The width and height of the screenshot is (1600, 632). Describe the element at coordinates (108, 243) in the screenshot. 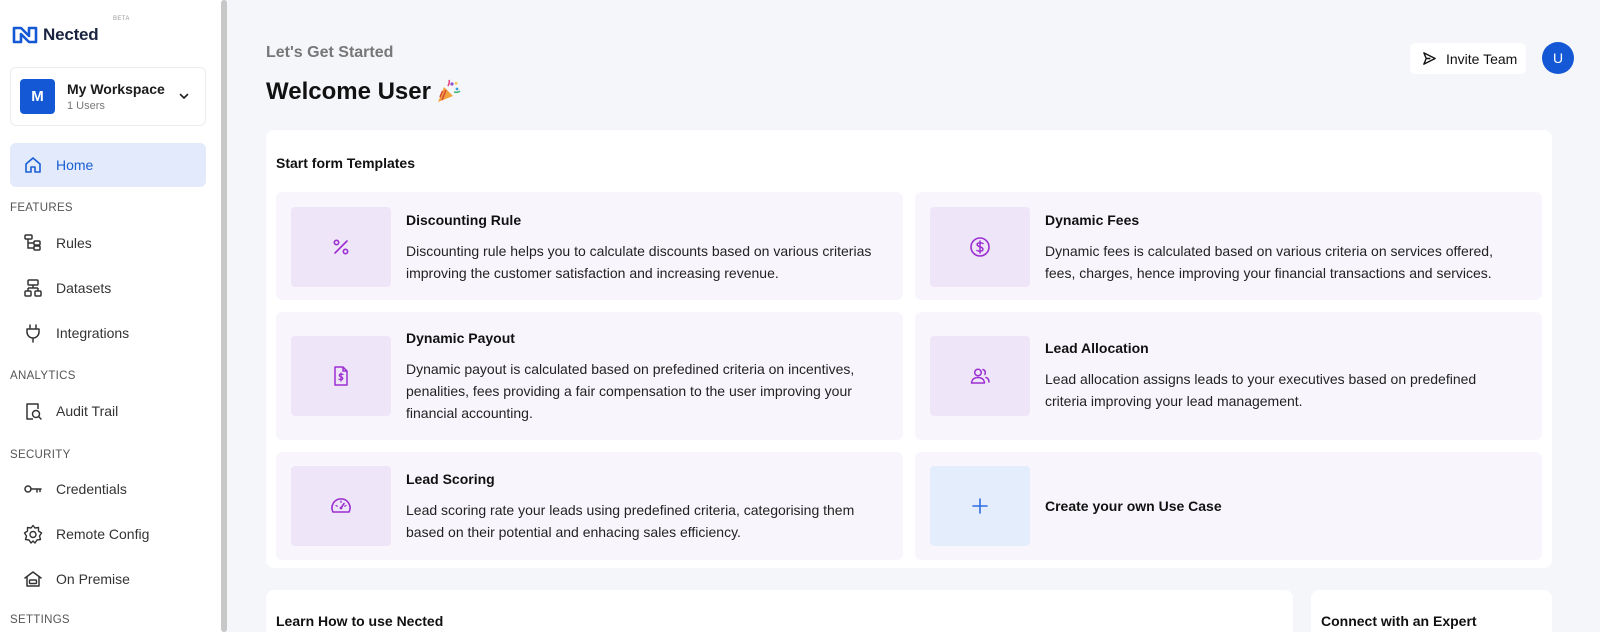

I see `sidebar-item-rules: Rules` at that location.